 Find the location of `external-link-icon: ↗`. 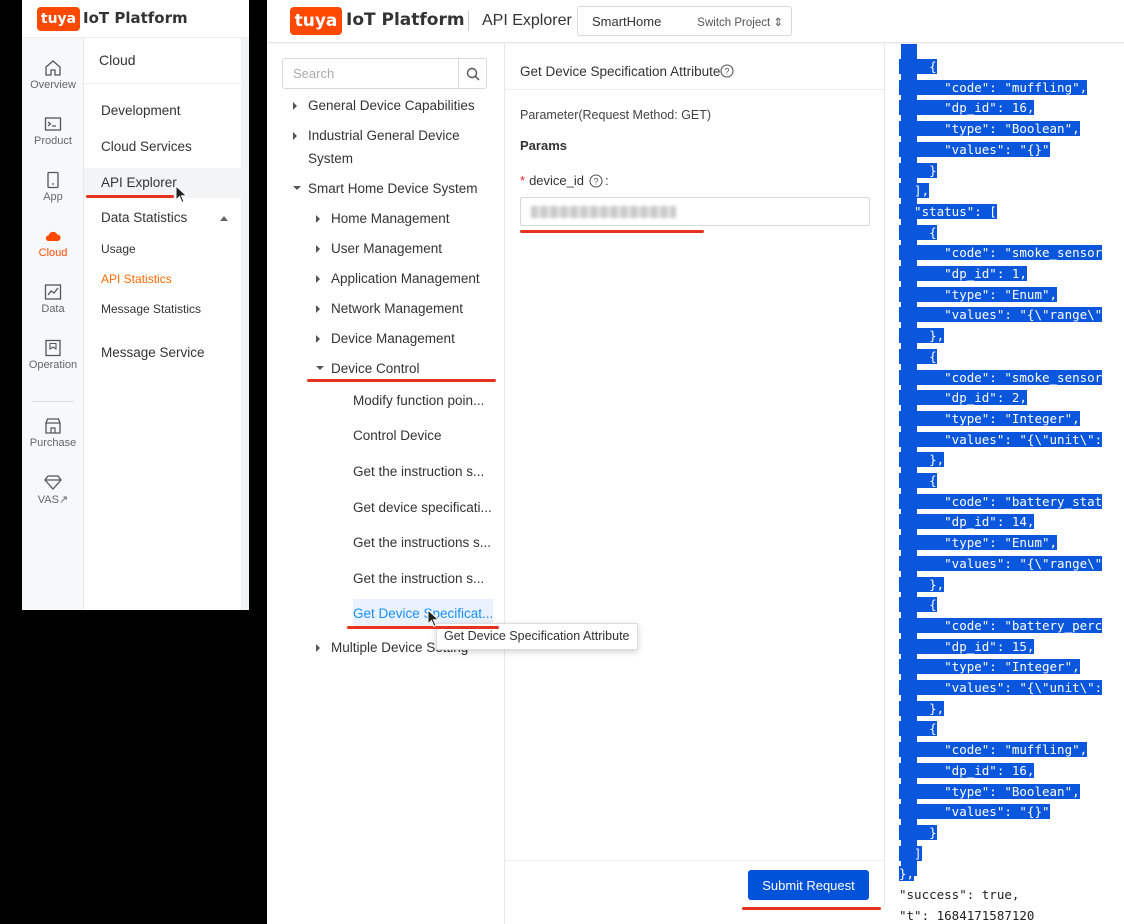

external-link-icon: ↗ is located at coordinates (63, 500).